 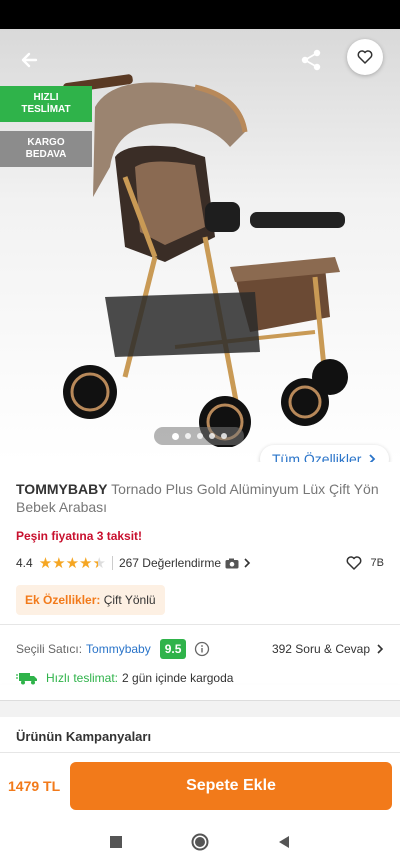 What do you see at coordinates (284, 842) in the screenshot?
I see `back-icon` at bounding box center [284, 842].